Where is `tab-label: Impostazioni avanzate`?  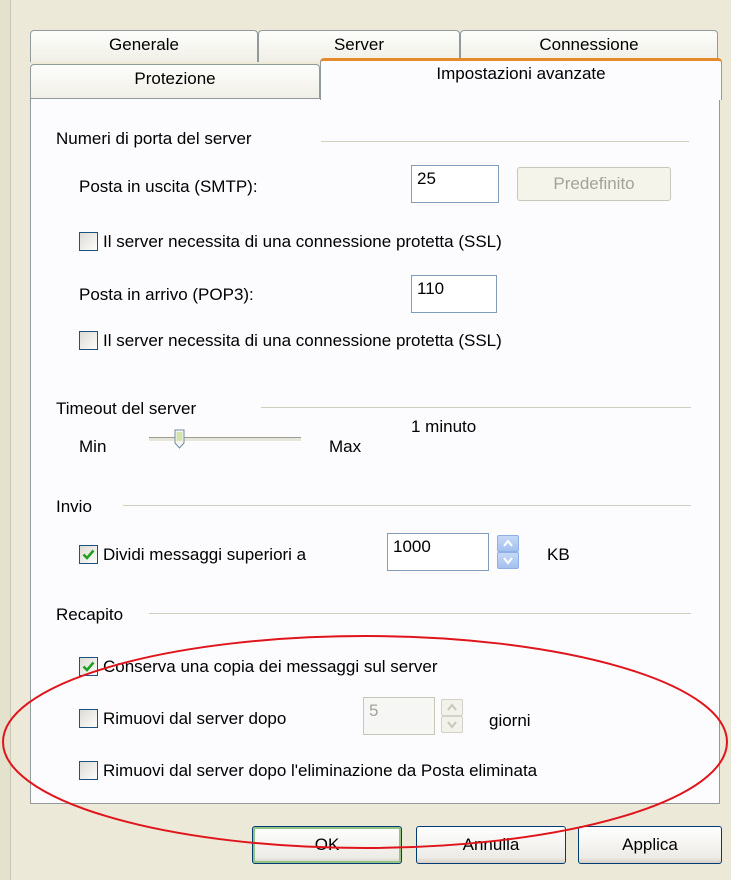 tab-label: Impostazioni avanzate is located at coordinates (521, 73).